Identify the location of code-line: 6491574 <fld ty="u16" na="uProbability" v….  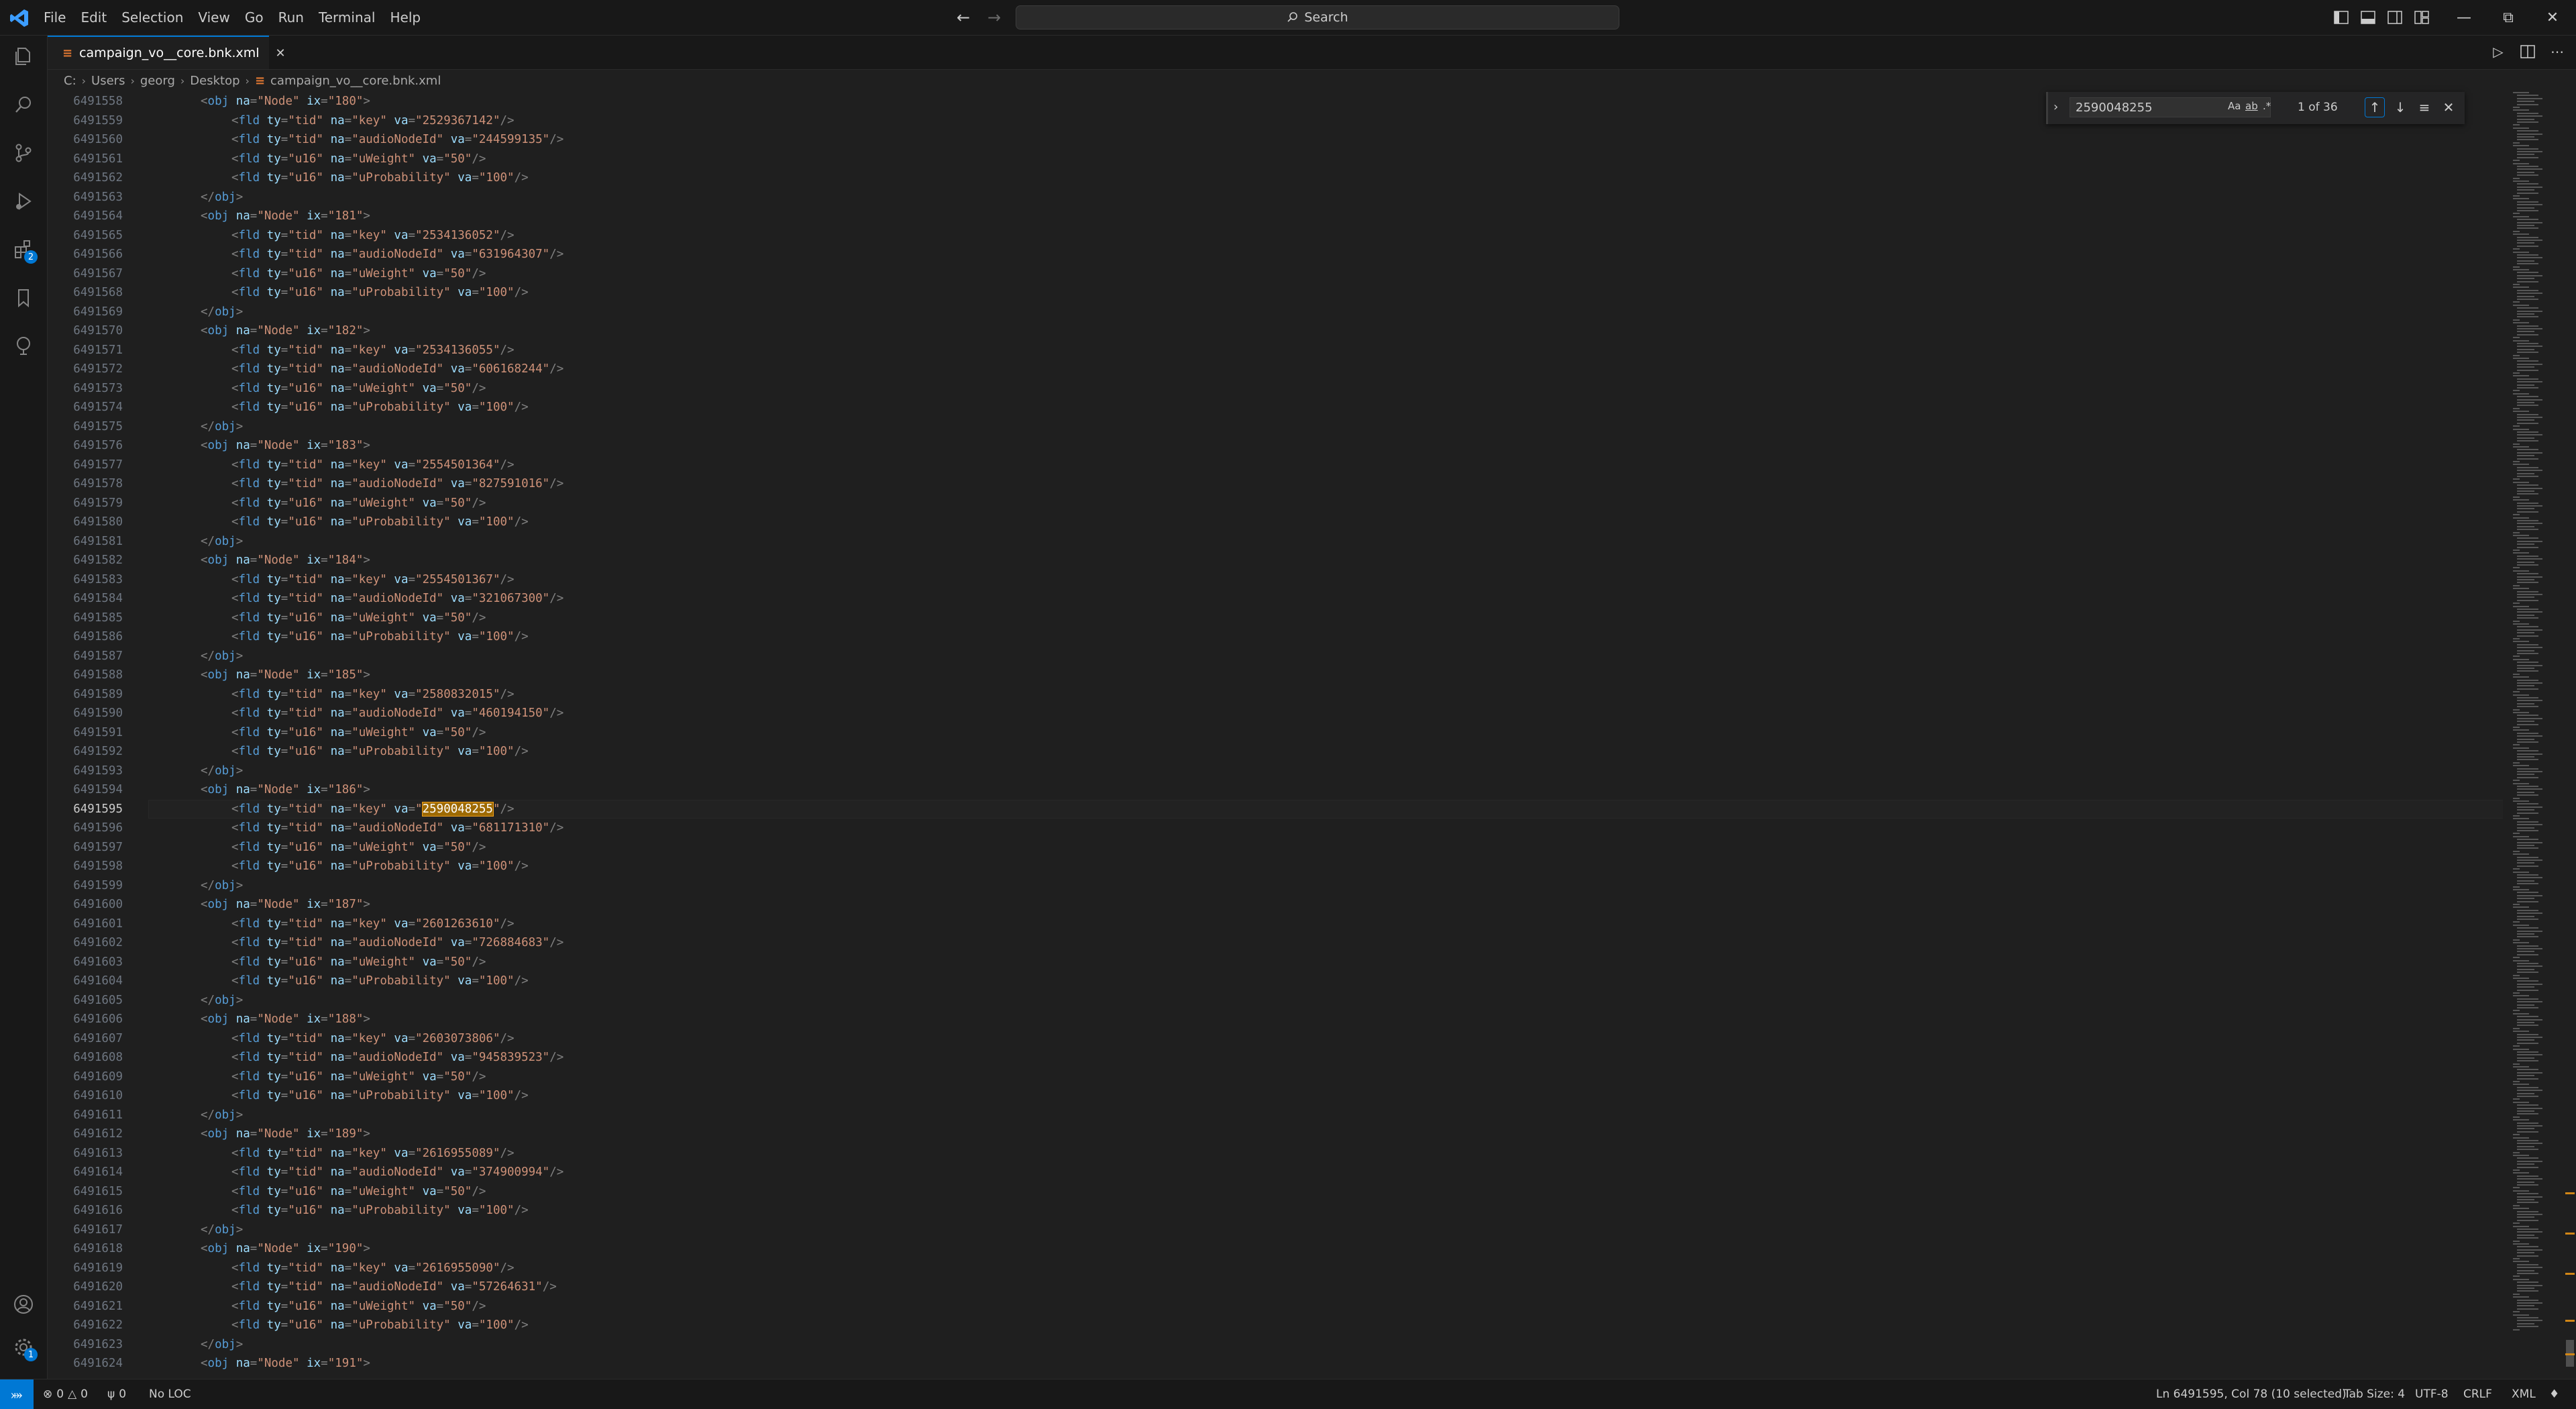
(1275, 407).